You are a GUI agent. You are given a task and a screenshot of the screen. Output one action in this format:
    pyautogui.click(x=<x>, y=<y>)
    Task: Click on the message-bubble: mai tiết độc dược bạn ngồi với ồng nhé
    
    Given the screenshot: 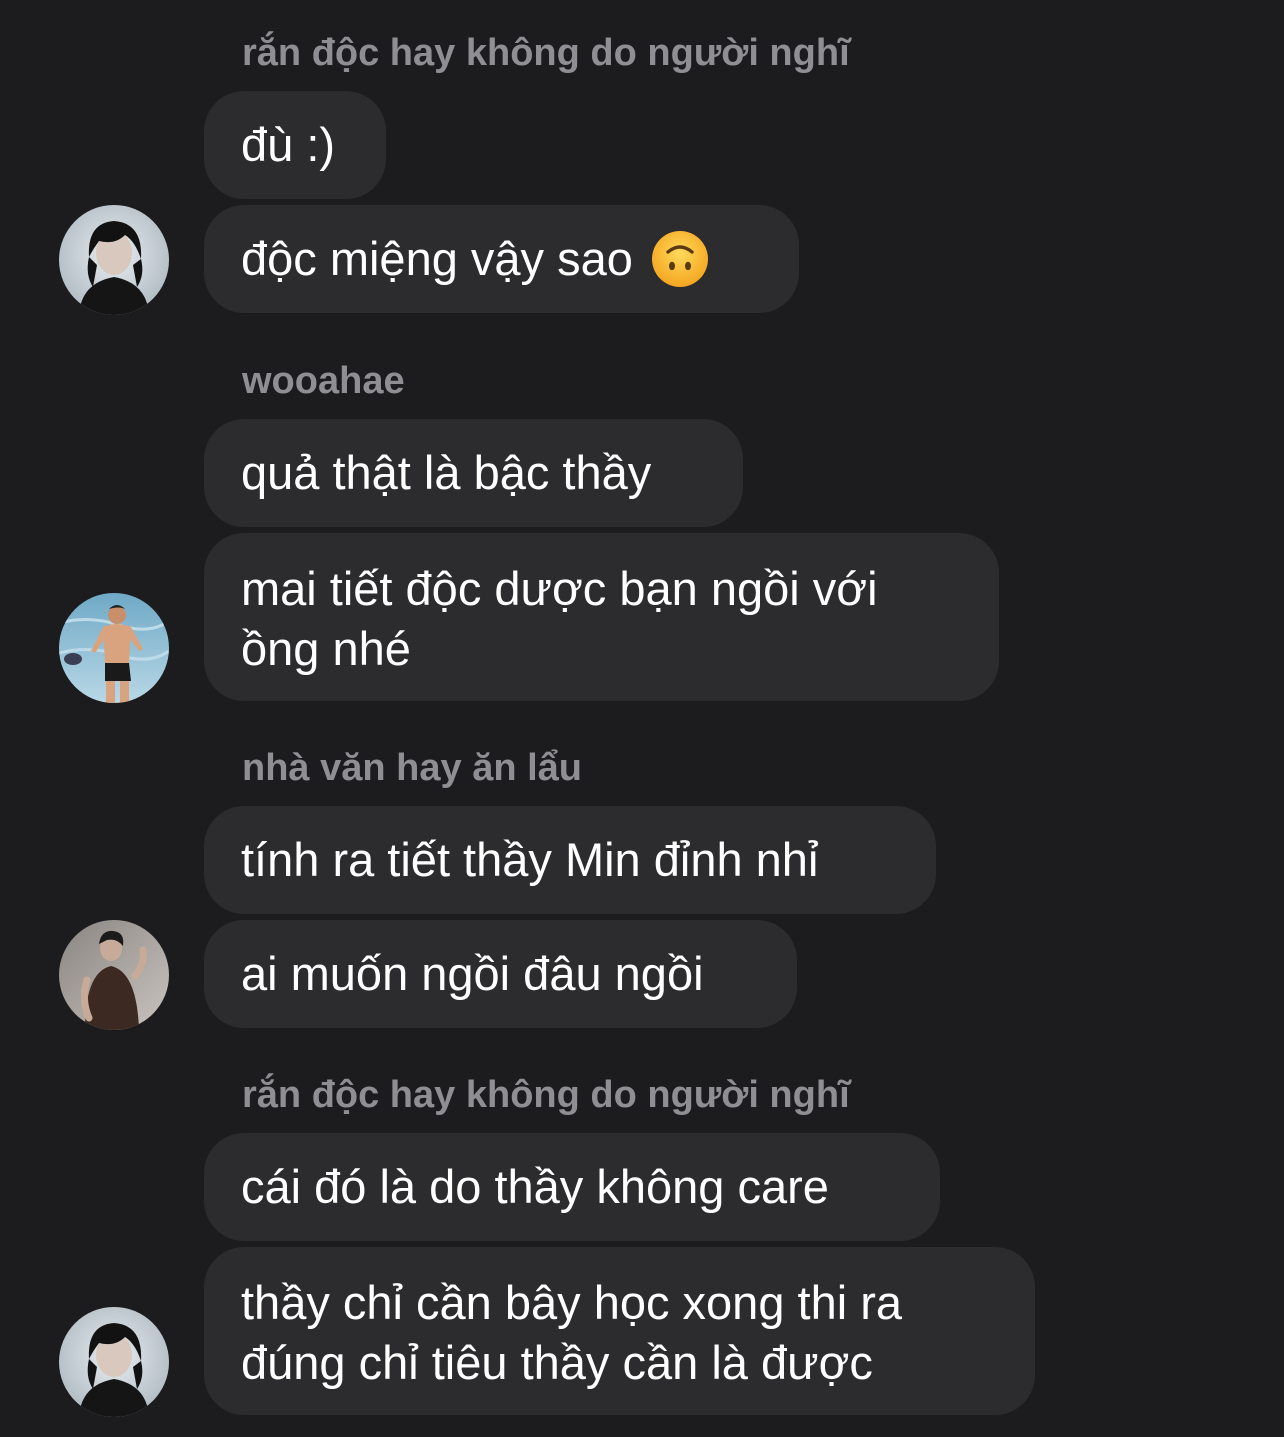 What is the action you would take?
    pyautogui.click(x=601, y=617)
    